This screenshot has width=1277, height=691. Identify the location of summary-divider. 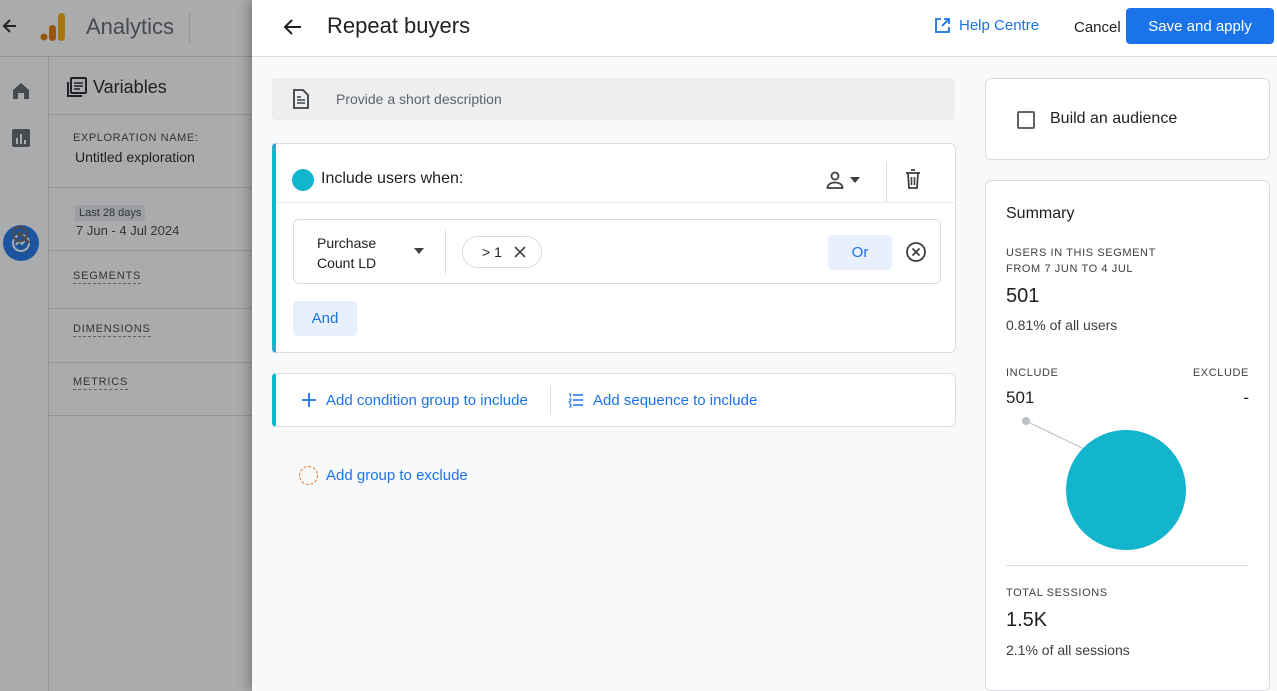
(1127, 565).